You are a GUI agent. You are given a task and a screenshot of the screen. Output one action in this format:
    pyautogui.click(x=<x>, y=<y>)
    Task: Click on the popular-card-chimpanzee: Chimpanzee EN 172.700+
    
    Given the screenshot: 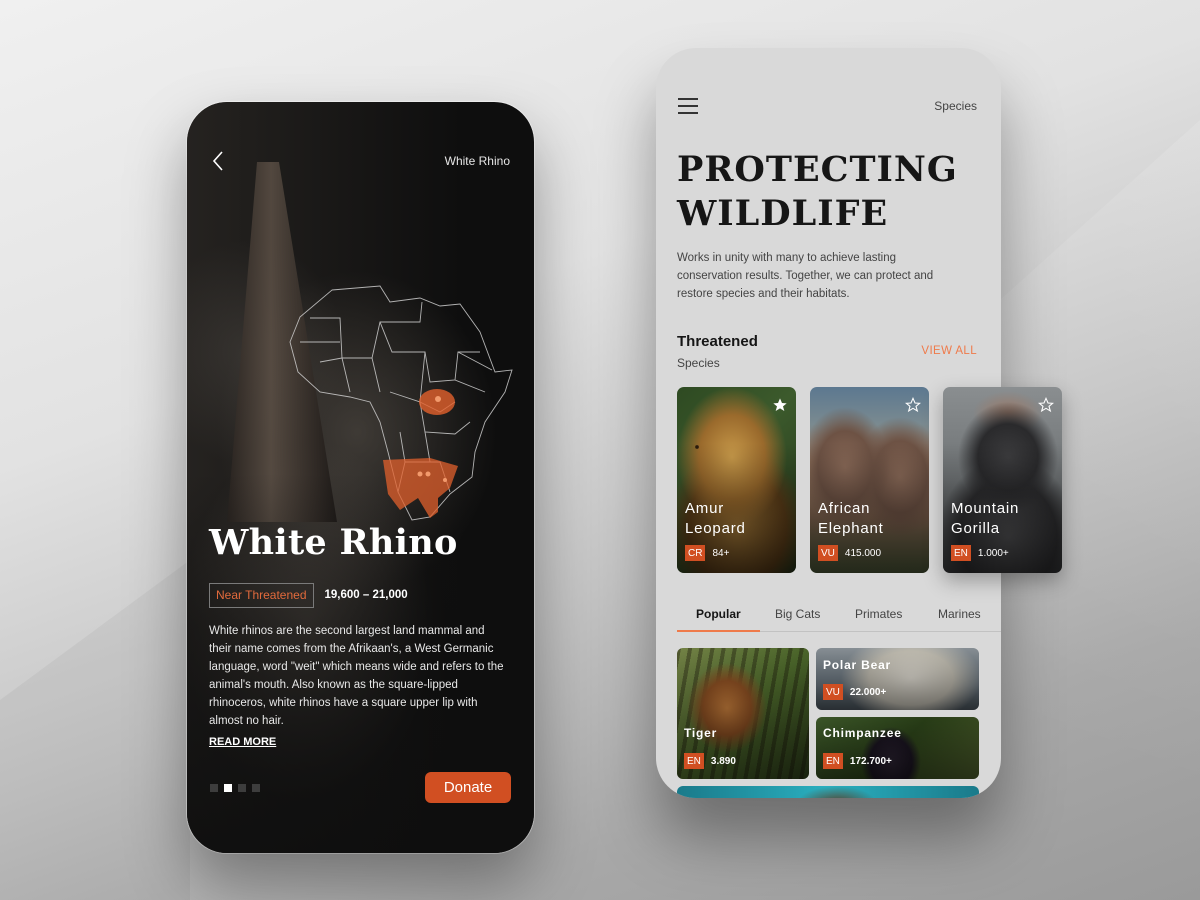 What is the action you would take?
    pyautogui.click(x=897, y=748)
    